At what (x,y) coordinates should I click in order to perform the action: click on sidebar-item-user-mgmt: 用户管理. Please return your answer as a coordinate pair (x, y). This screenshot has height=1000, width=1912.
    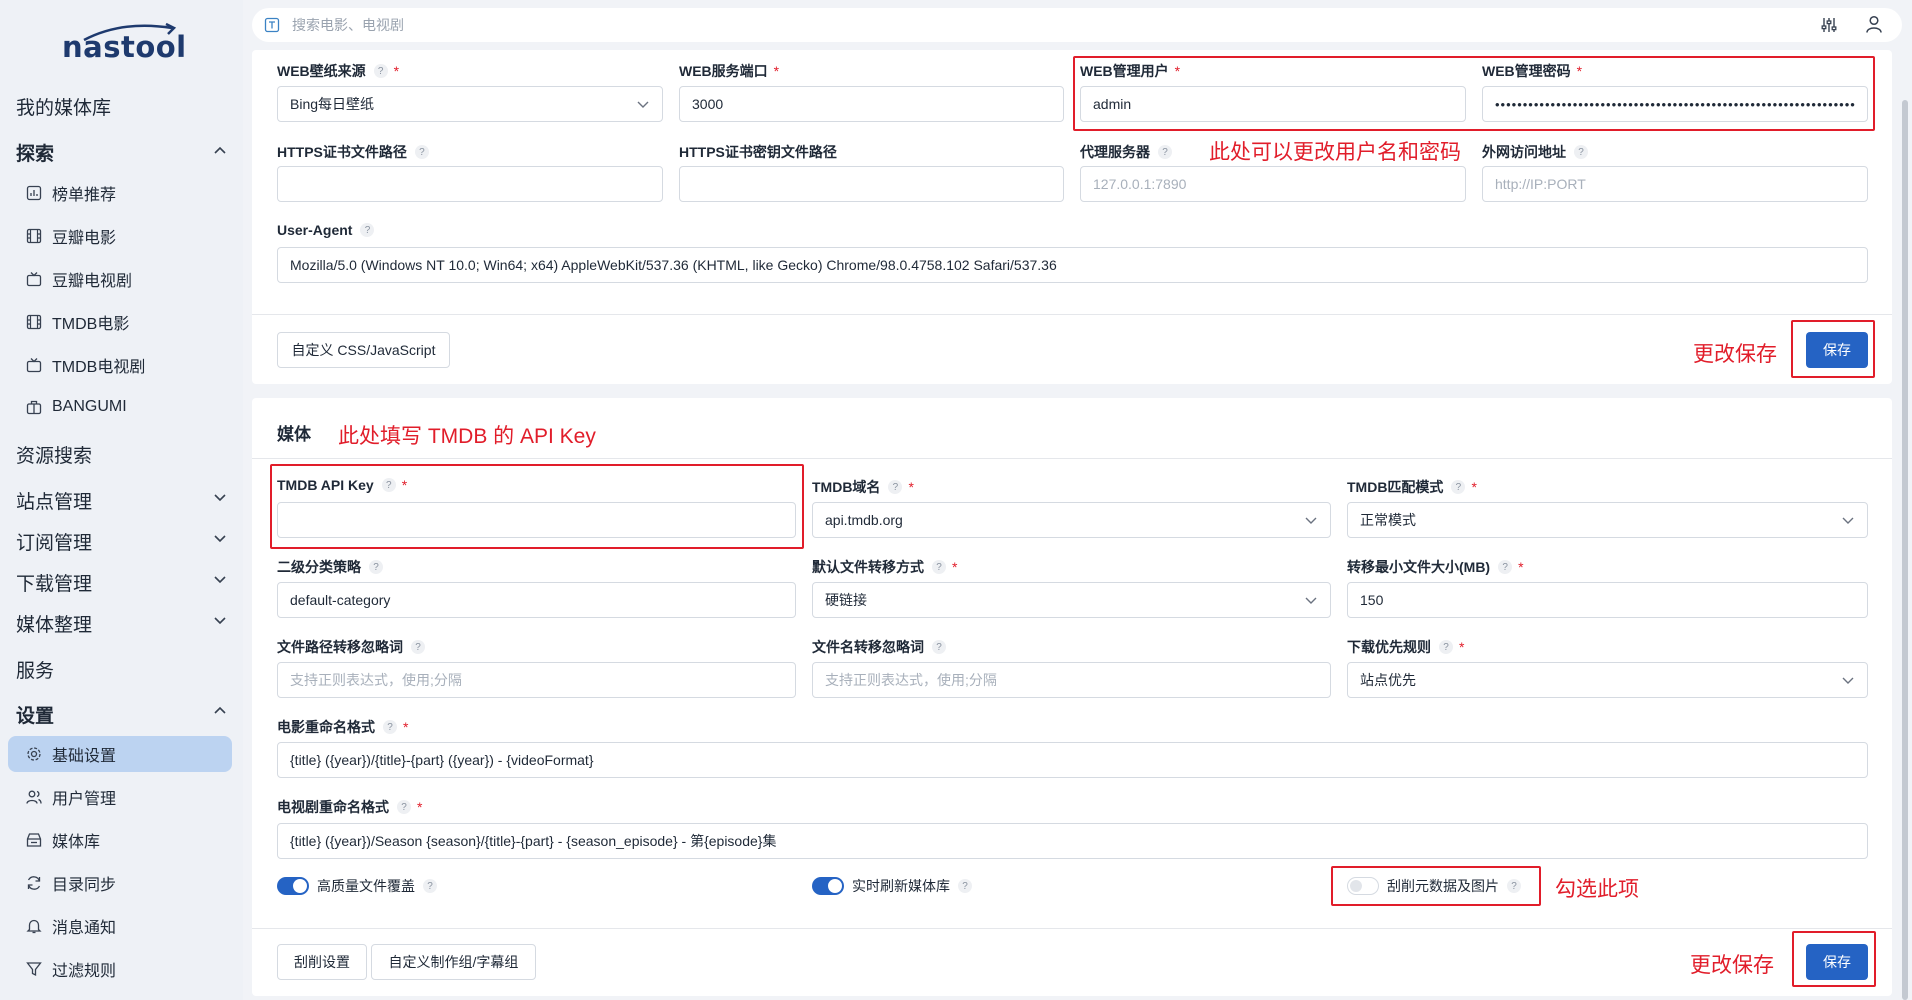
    Looking at the image, I should click on (129, 797).